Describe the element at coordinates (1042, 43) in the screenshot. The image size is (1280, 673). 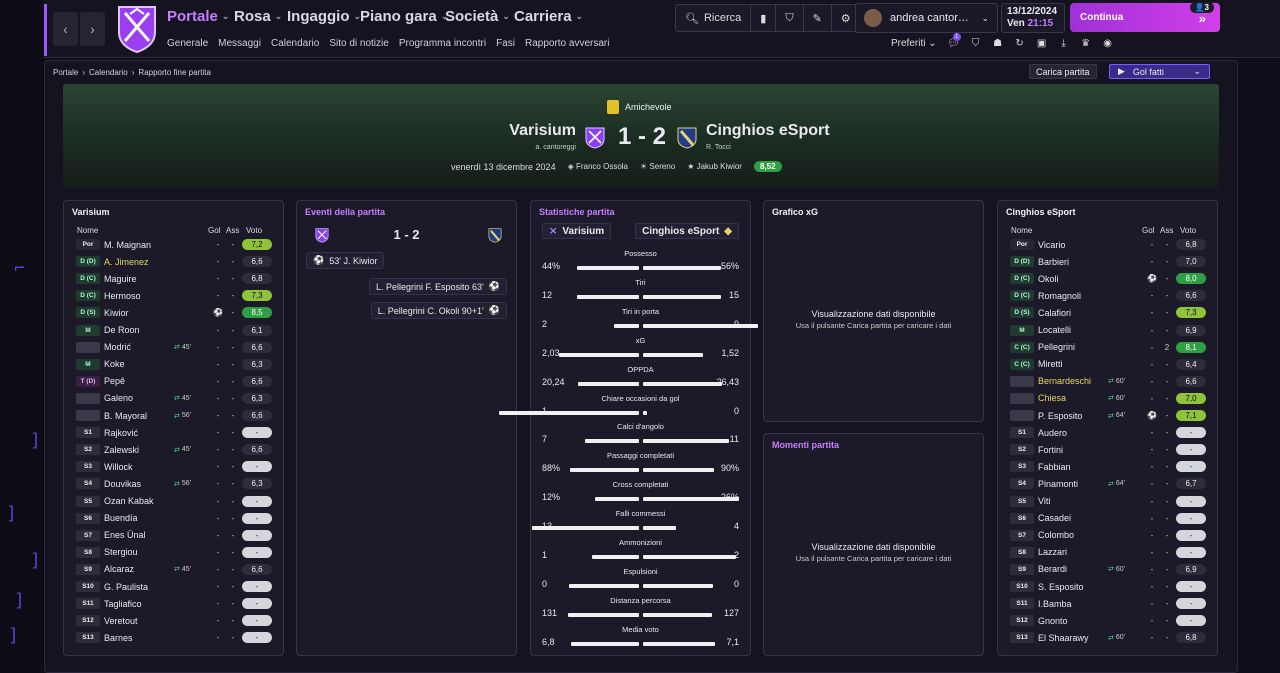
I see `clipboard-icon: ▣` at that location.